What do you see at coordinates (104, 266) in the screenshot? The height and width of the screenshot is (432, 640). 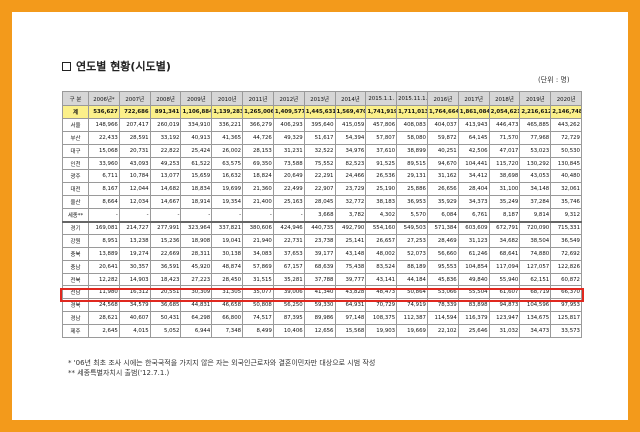 I see `value-cell: 20,641` at bounding box center [104, 266].